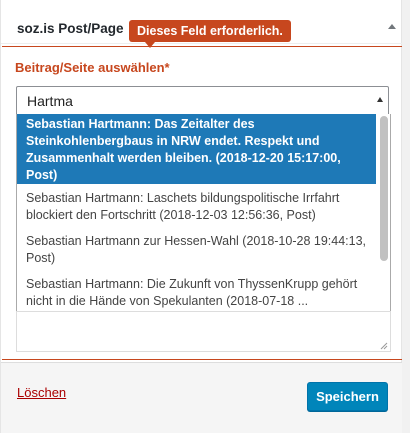  What do you see at coordinates (203, 331) in the screenshot?
I see `text-area` at bounding box center [203, 331].